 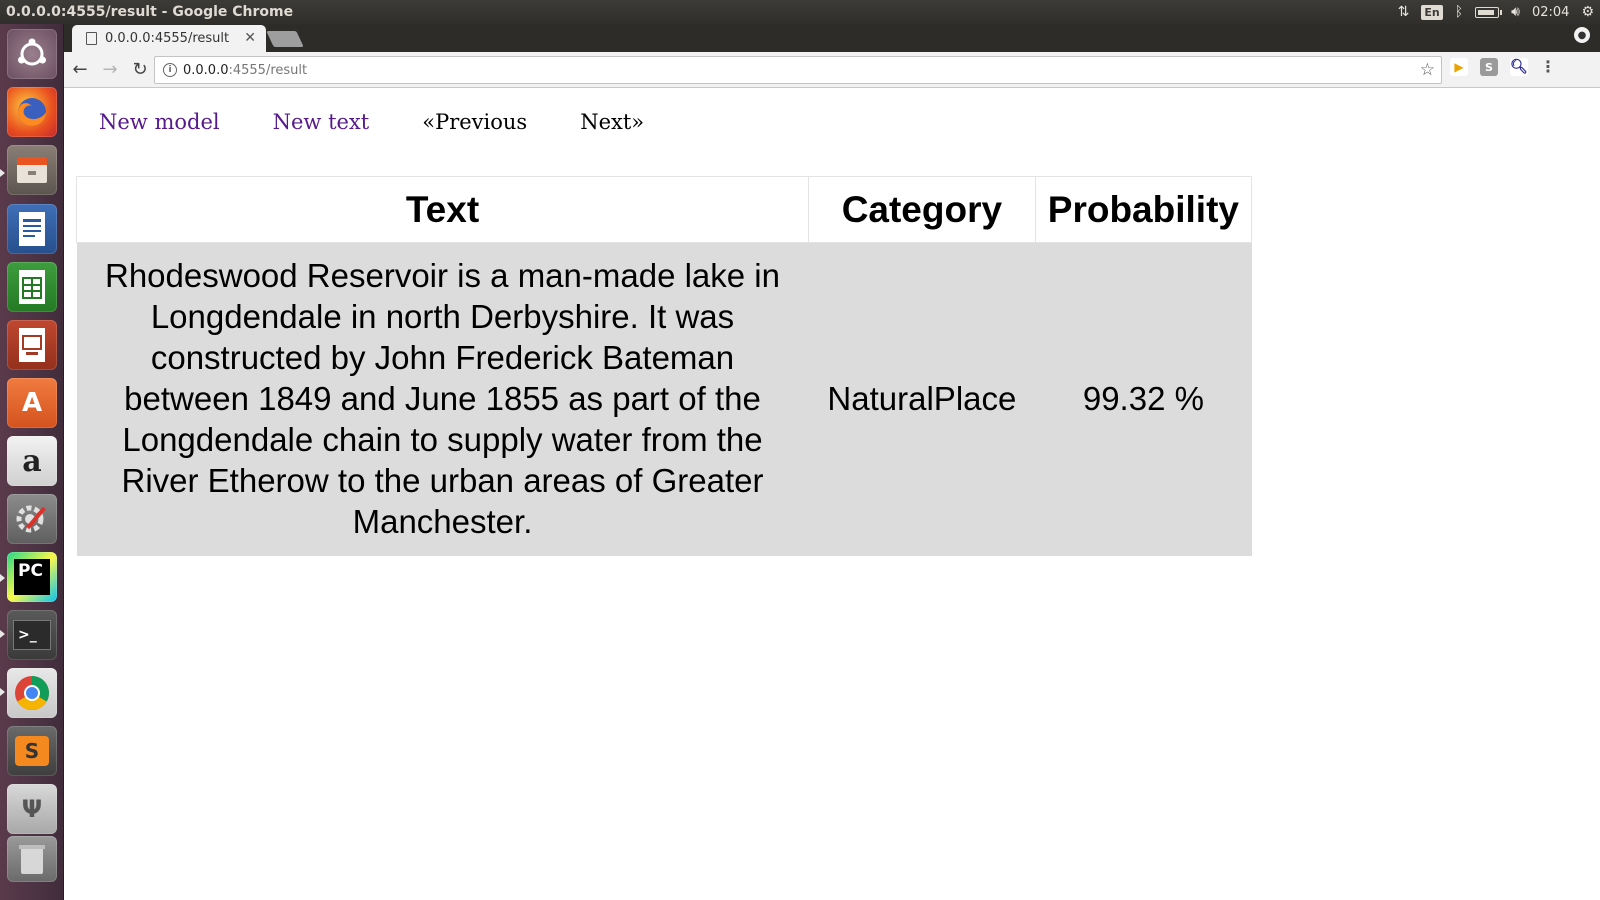 I want to click on profile-icon: ●, so click(x=1582, y=35).